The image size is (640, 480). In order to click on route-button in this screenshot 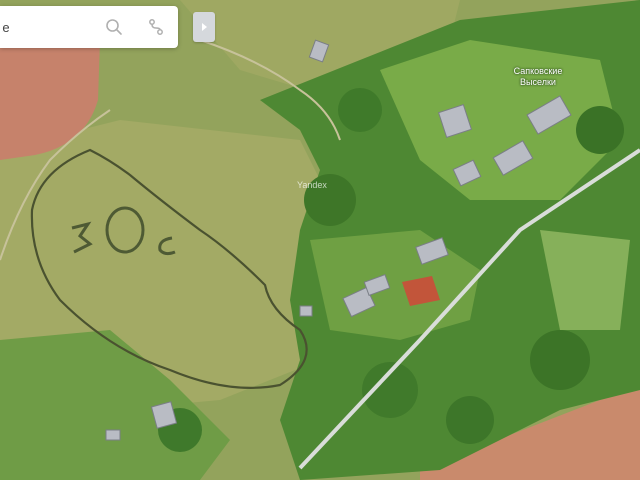, I will do `click(156, 27)`.